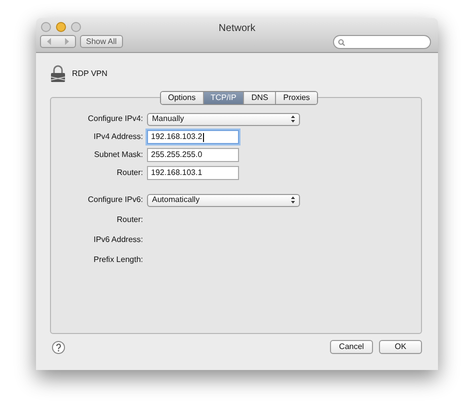 Image resolution: width=474 pixels, height=420 pixels. What do you see at coordinates (58, 347) in the screenshot?
I see `help-icon` at bounding box center [58, 347].